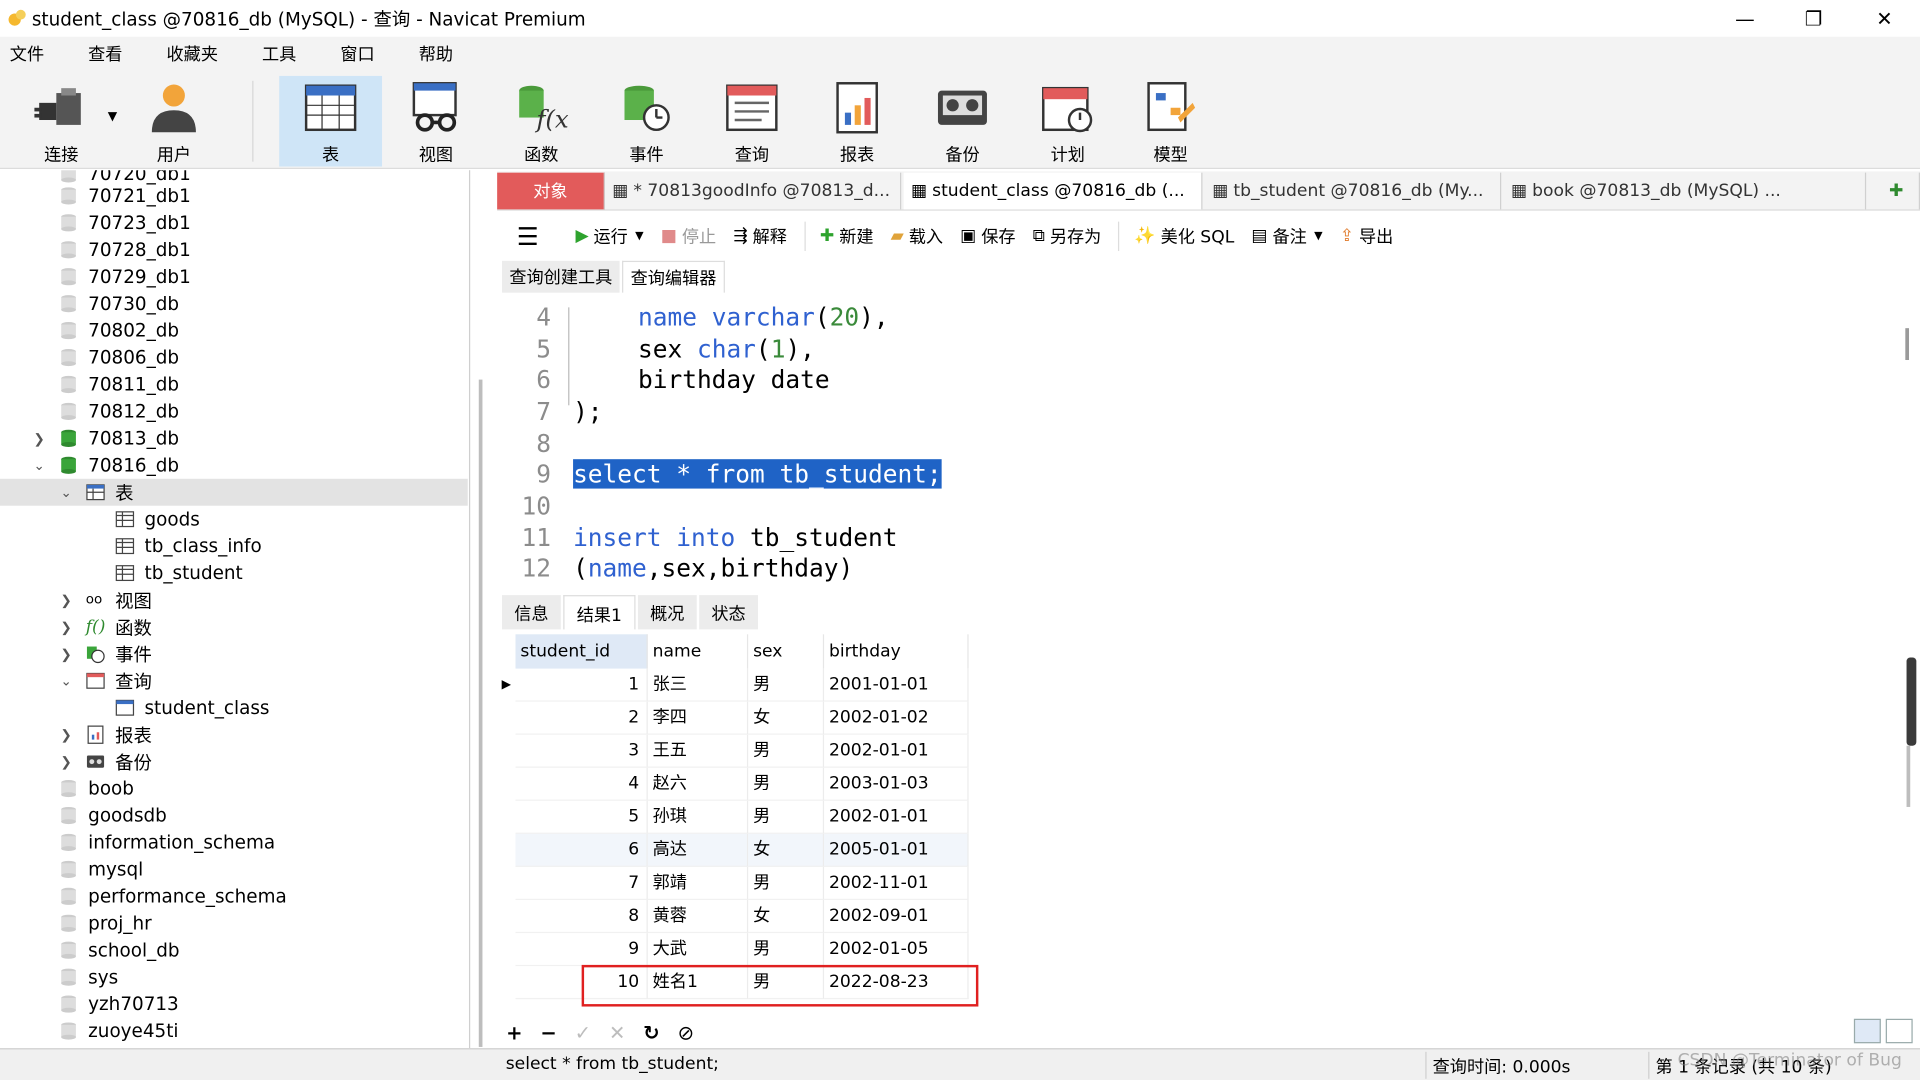  What do you see at coordinates (581, 950) in the screenshot?
I see `cell-student-id: 9` at bounding box center [581, 950].